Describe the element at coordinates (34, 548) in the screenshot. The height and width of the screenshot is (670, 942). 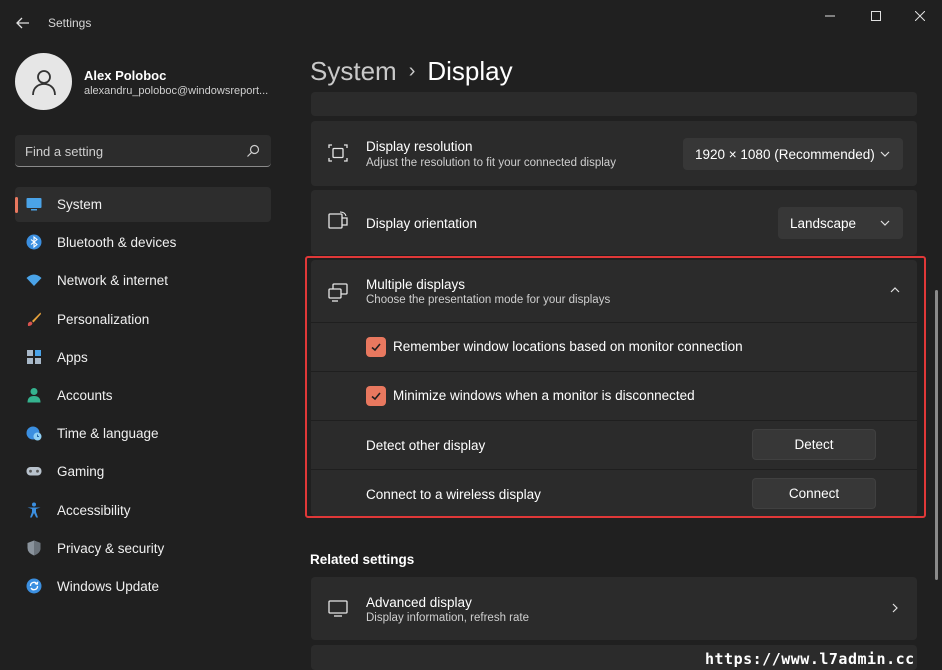
I see `shield-icon` at that location.